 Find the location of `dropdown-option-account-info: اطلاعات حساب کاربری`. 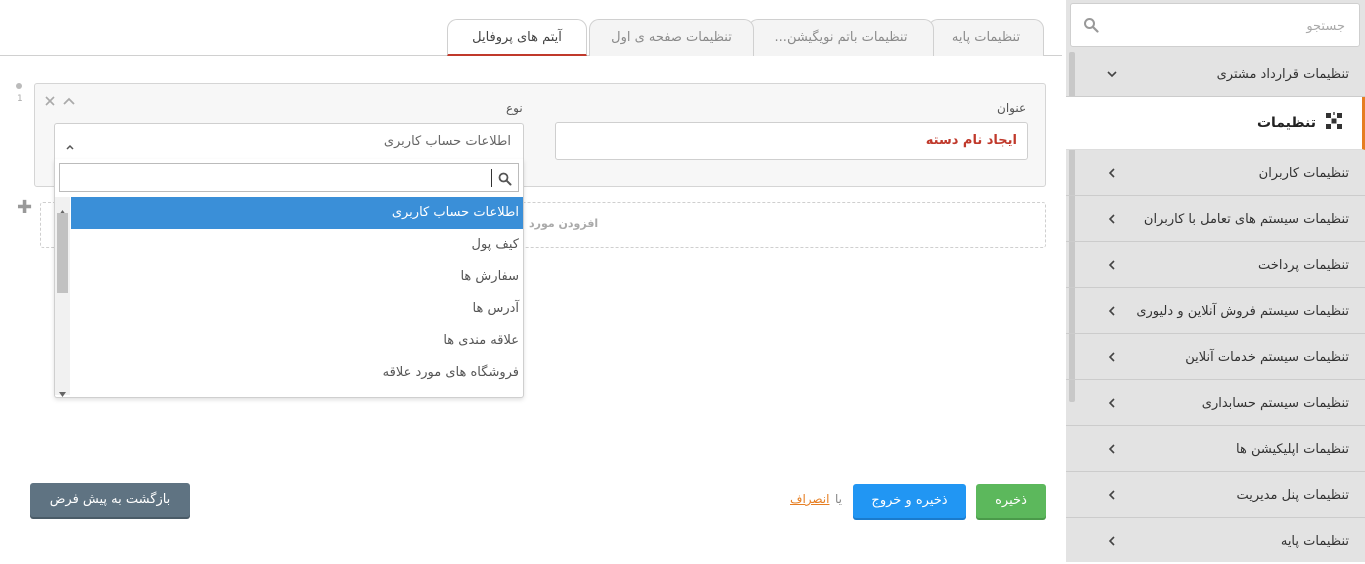

dropdown-option-account-info: اطلاعات حساب کاربری is located at coordinates (297, 213).